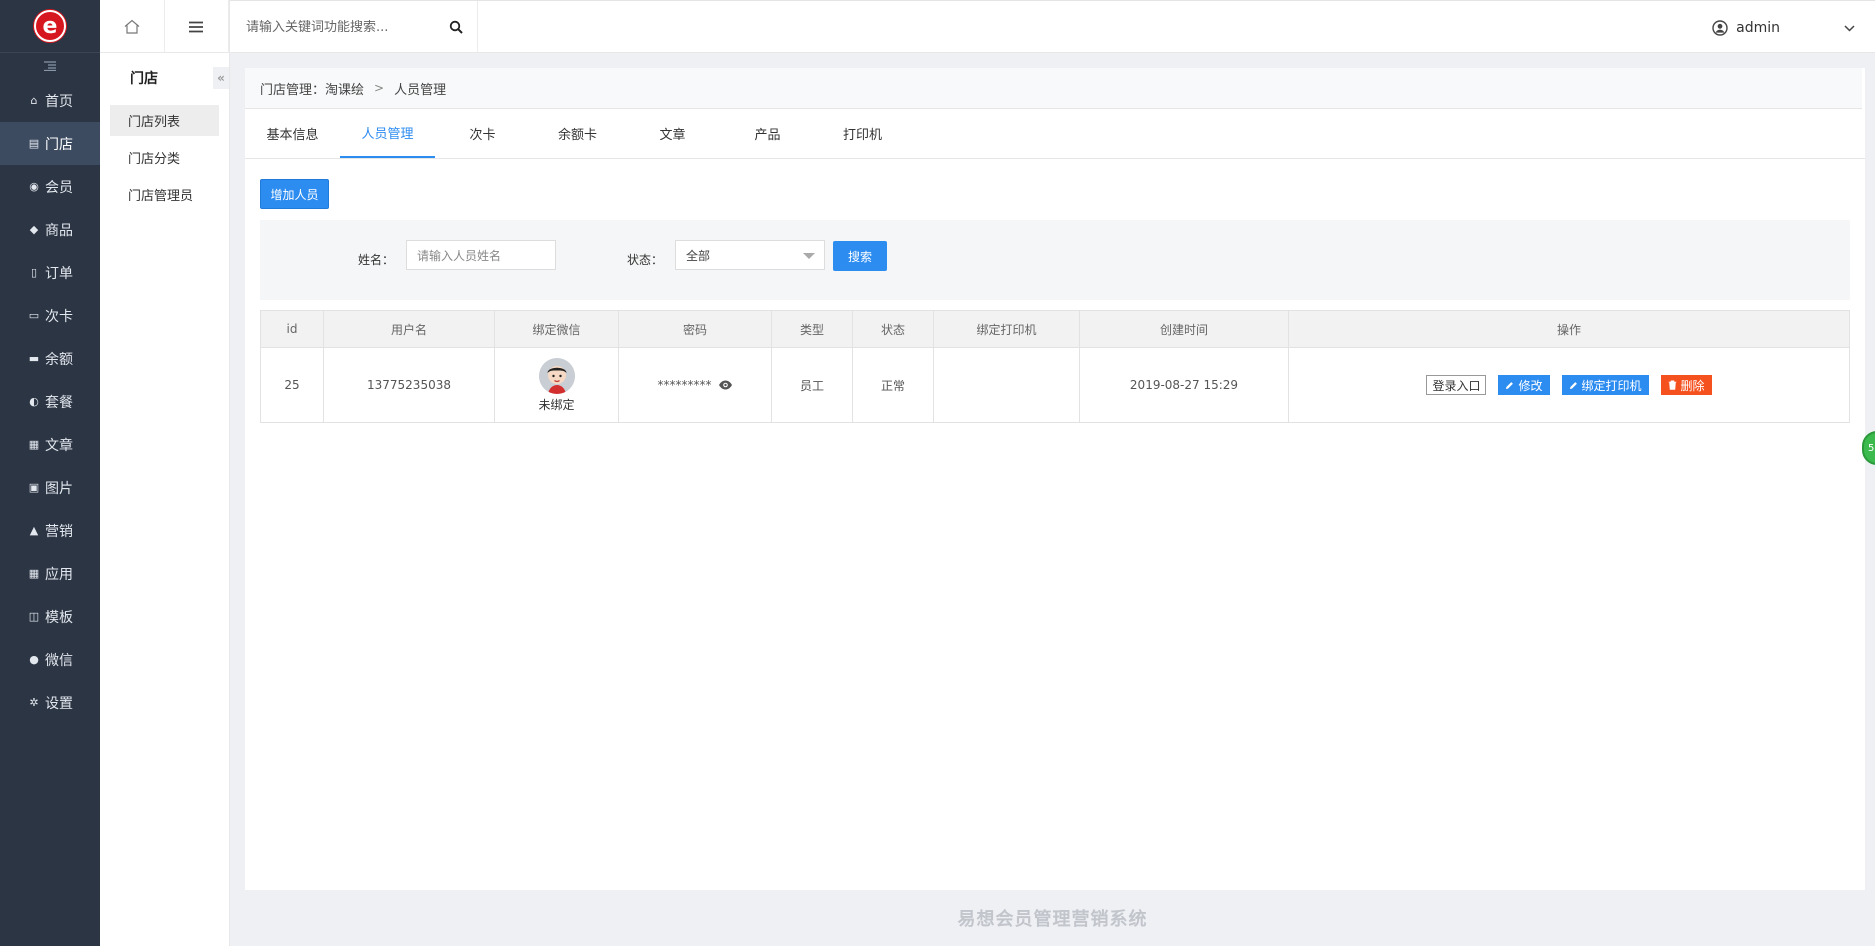 This screenshot has height=946, width=1875. I want to click on menu-toggle-button, so click(197, 26).